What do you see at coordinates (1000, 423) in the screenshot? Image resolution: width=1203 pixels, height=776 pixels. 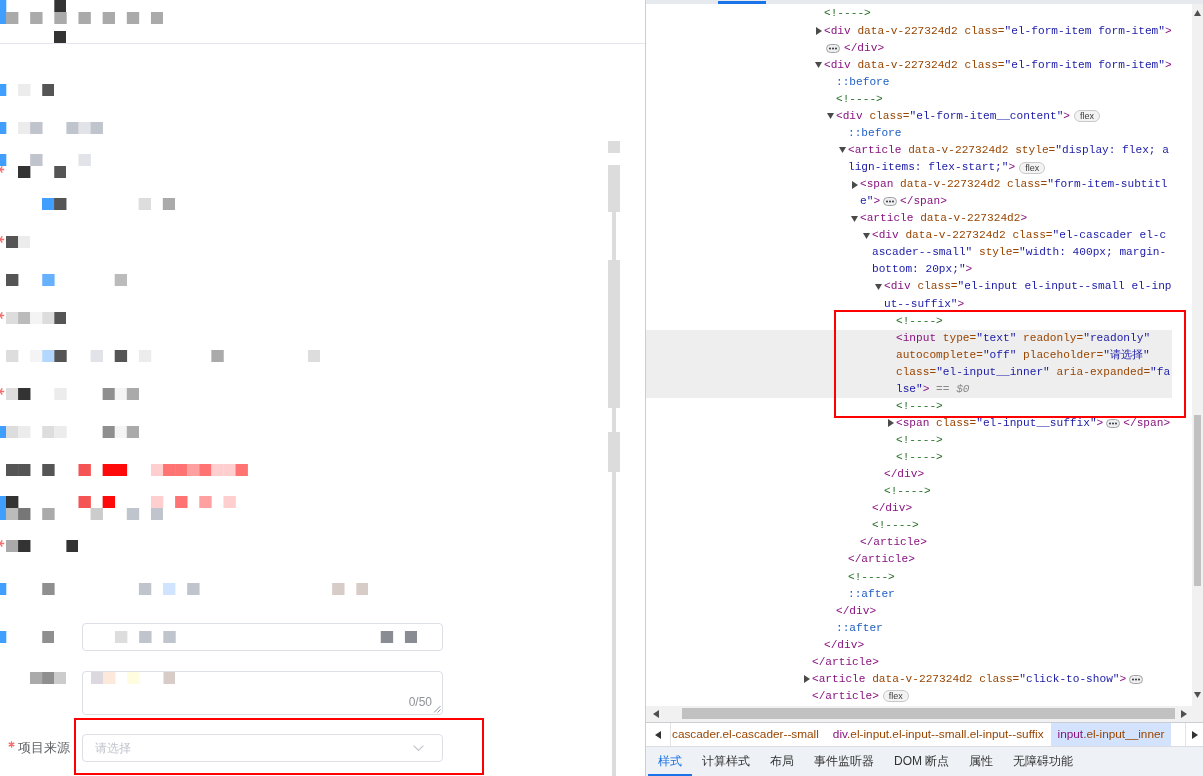 I see `code-text: <span class="el-input__suffix">` at bounding box center [1000, 423].